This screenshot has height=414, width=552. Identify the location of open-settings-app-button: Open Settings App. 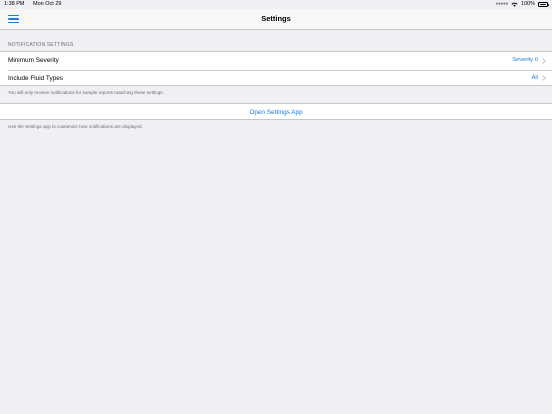
(276, 112).